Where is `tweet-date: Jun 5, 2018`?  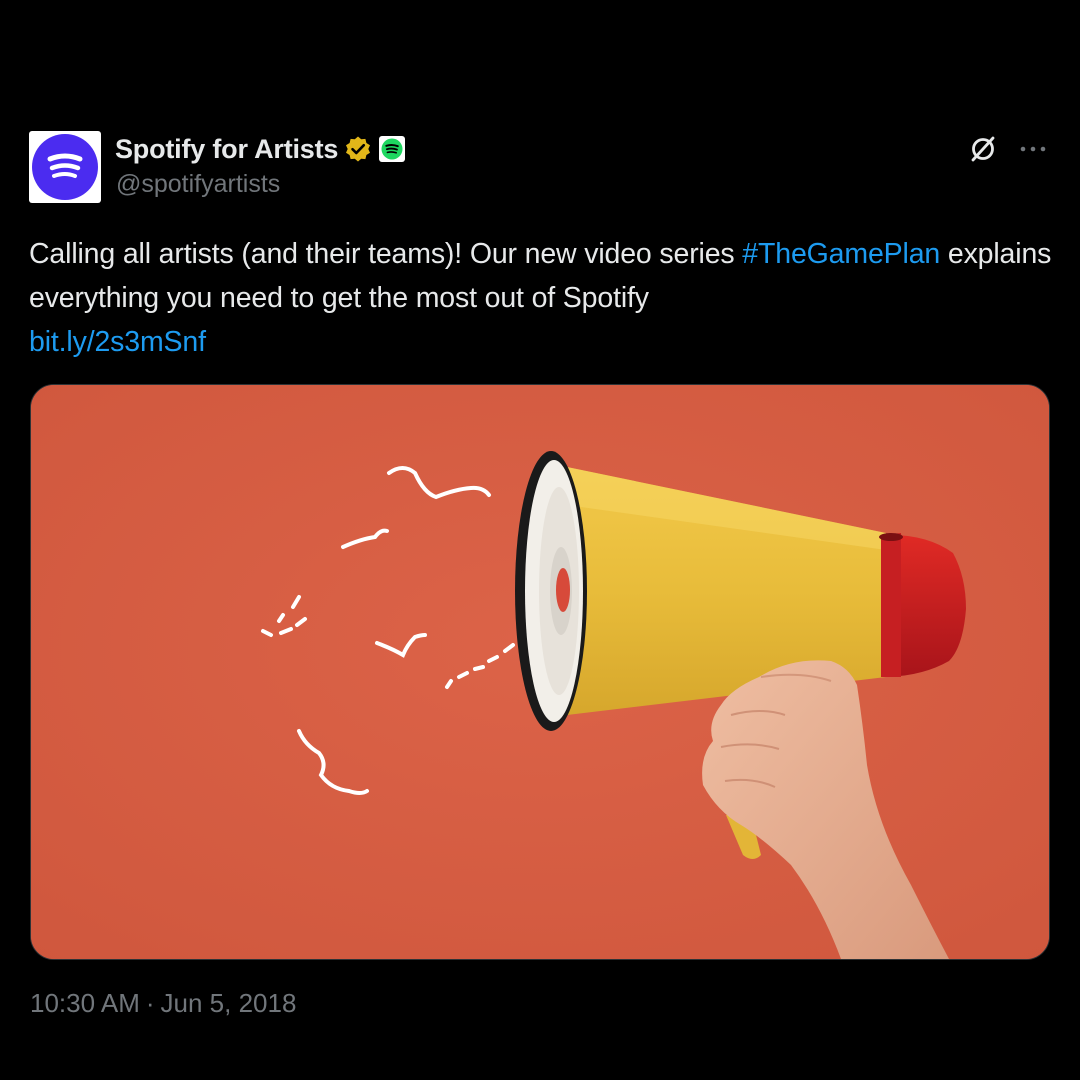 tweet-date: Jun 5, 2018 is located at coordinates (229, 1003).